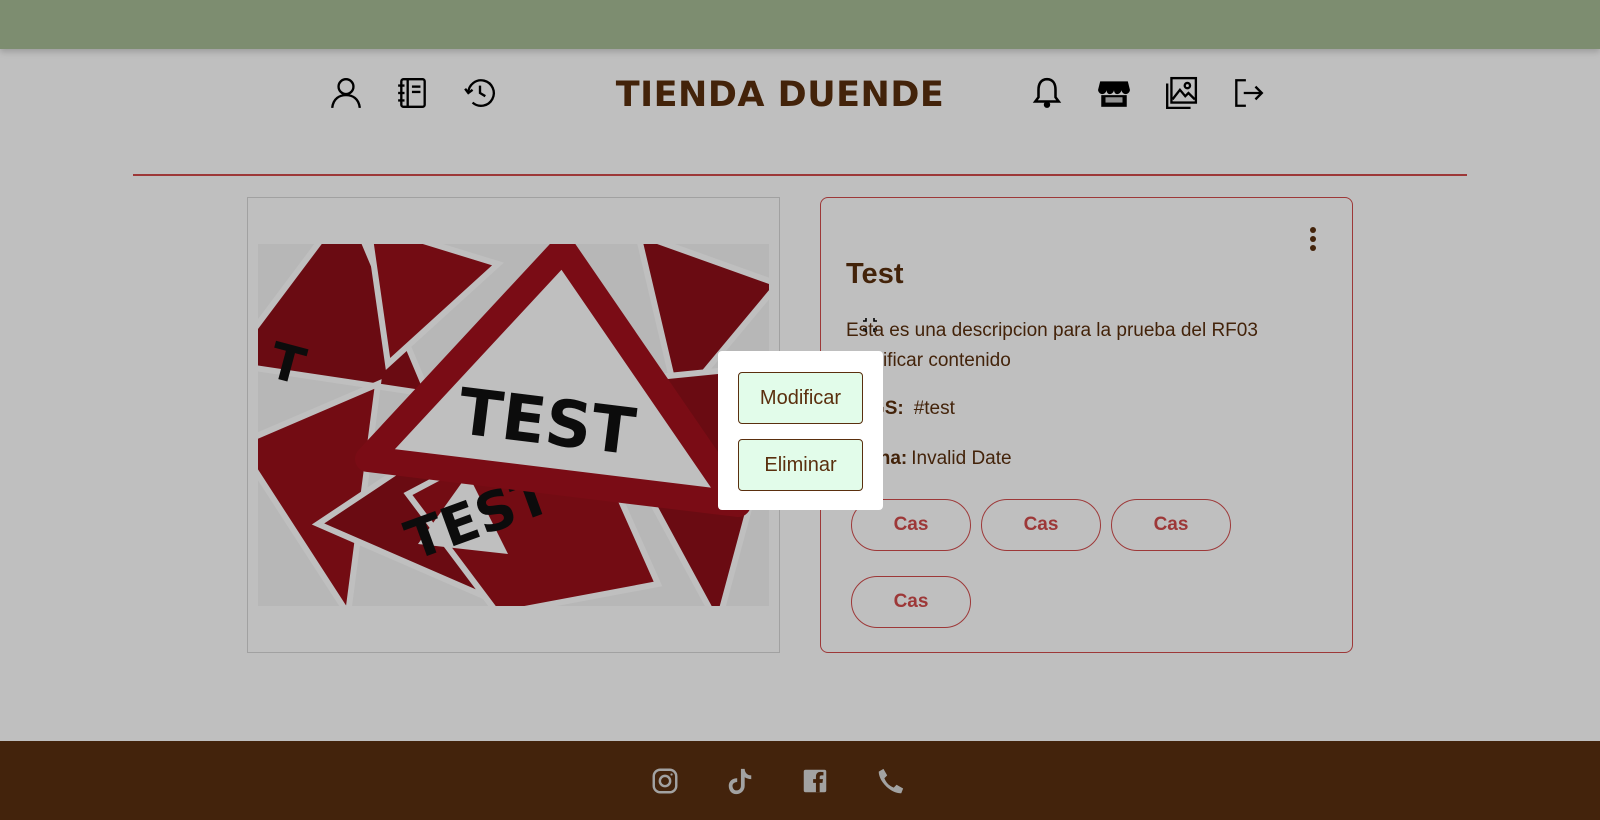 The image size is (1600, 820). I want to click on delete-button: Eliminar, so click(800, 465).